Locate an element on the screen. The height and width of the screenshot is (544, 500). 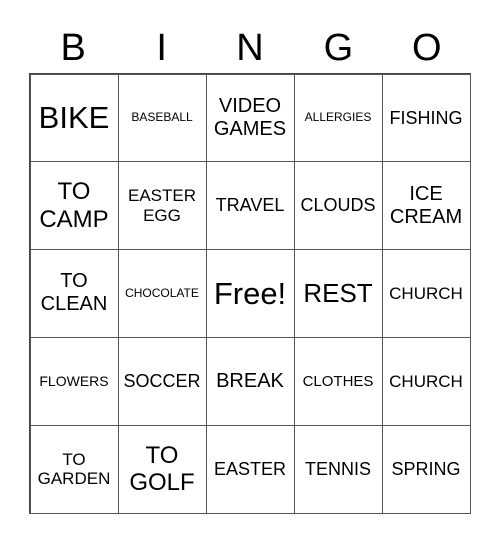
bingo-cell: EASTER is located at coordinates (250, 469).